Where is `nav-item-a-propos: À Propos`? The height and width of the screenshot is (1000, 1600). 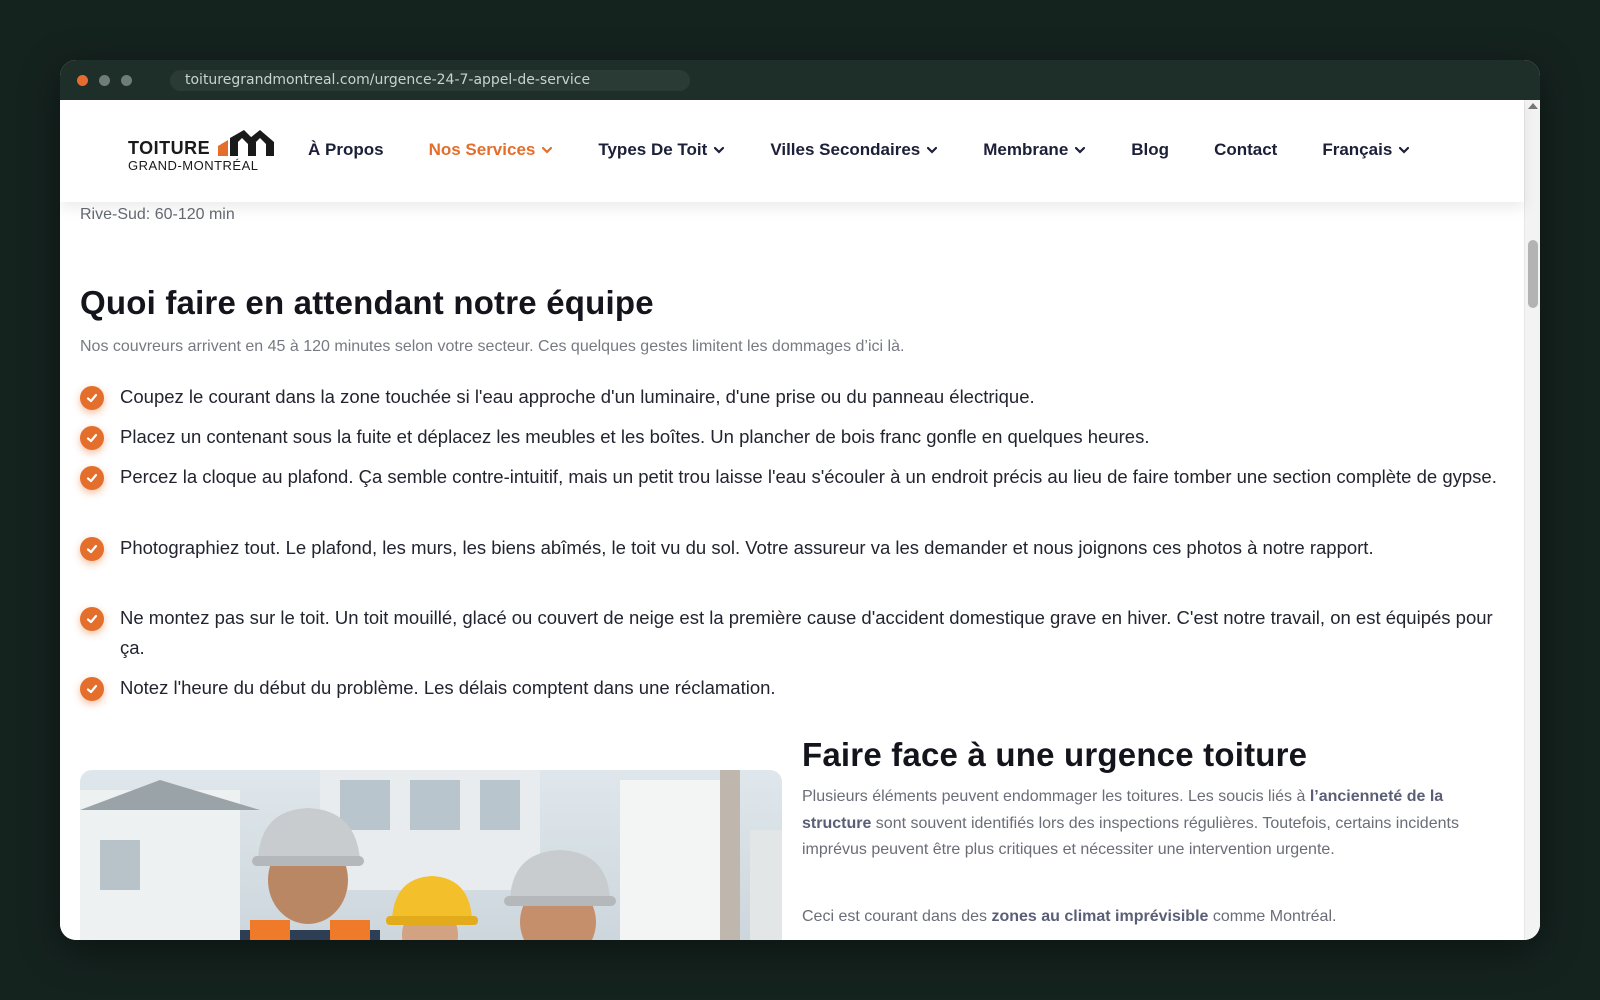
nav-item-a-propos: À Propos is located at coordinates (346, 150).